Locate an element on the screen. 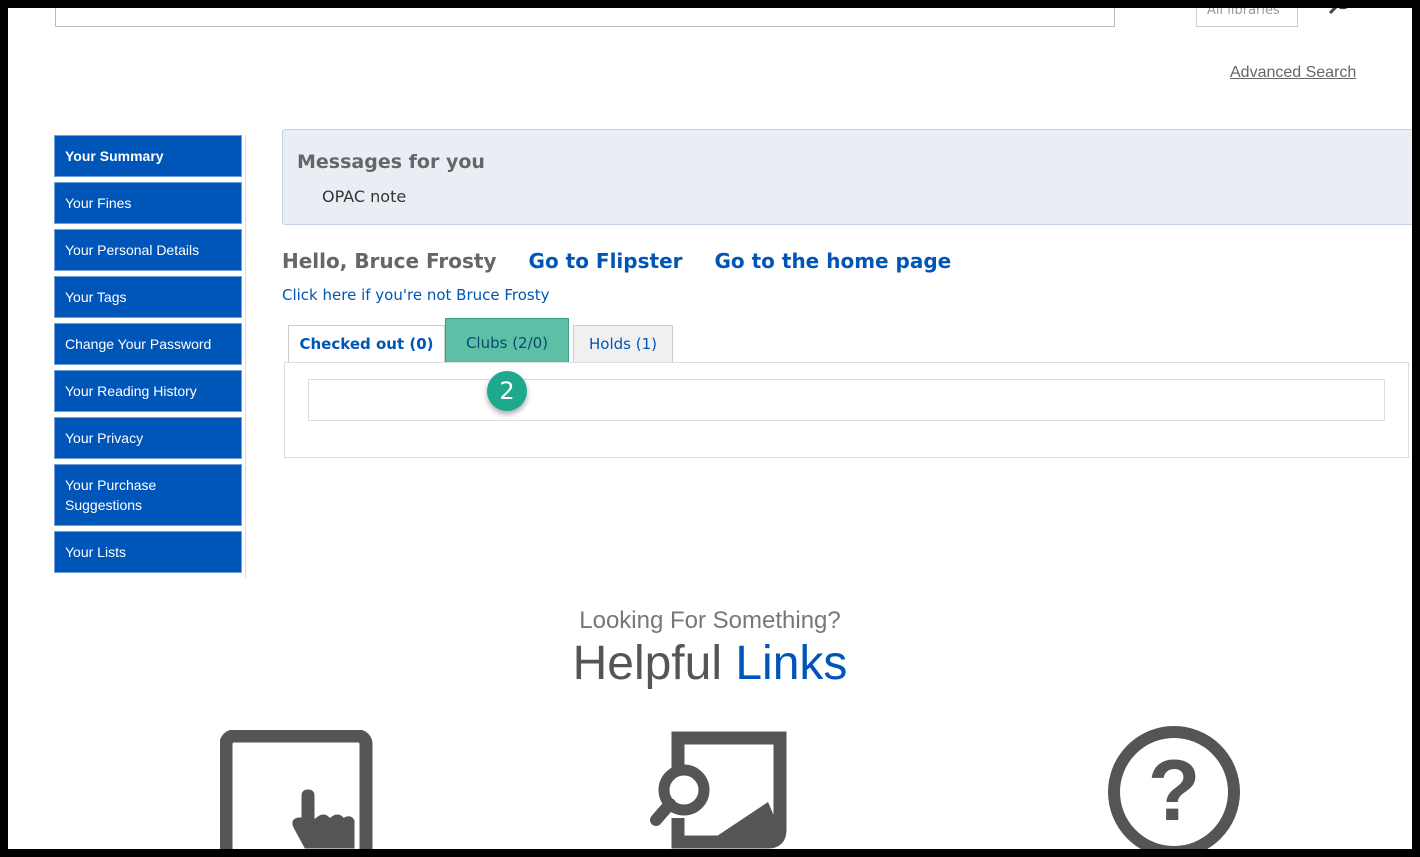 The height and width of the screenshot is (857, 1420). sidebar-item-reading-history: Your Reading History is located at coordinates (148, 391).